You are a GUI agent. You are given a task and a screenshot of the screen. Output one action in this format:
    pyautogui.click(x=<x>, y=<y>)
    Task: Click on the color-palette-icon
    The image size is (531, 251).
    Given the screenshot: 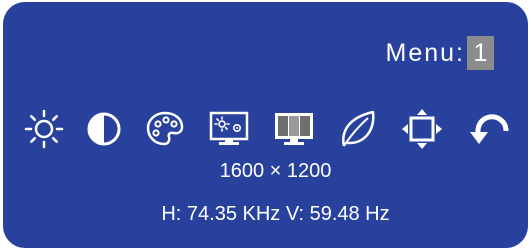 What is the action you would take?
    pyautogui.click(x=165, y=129)
    